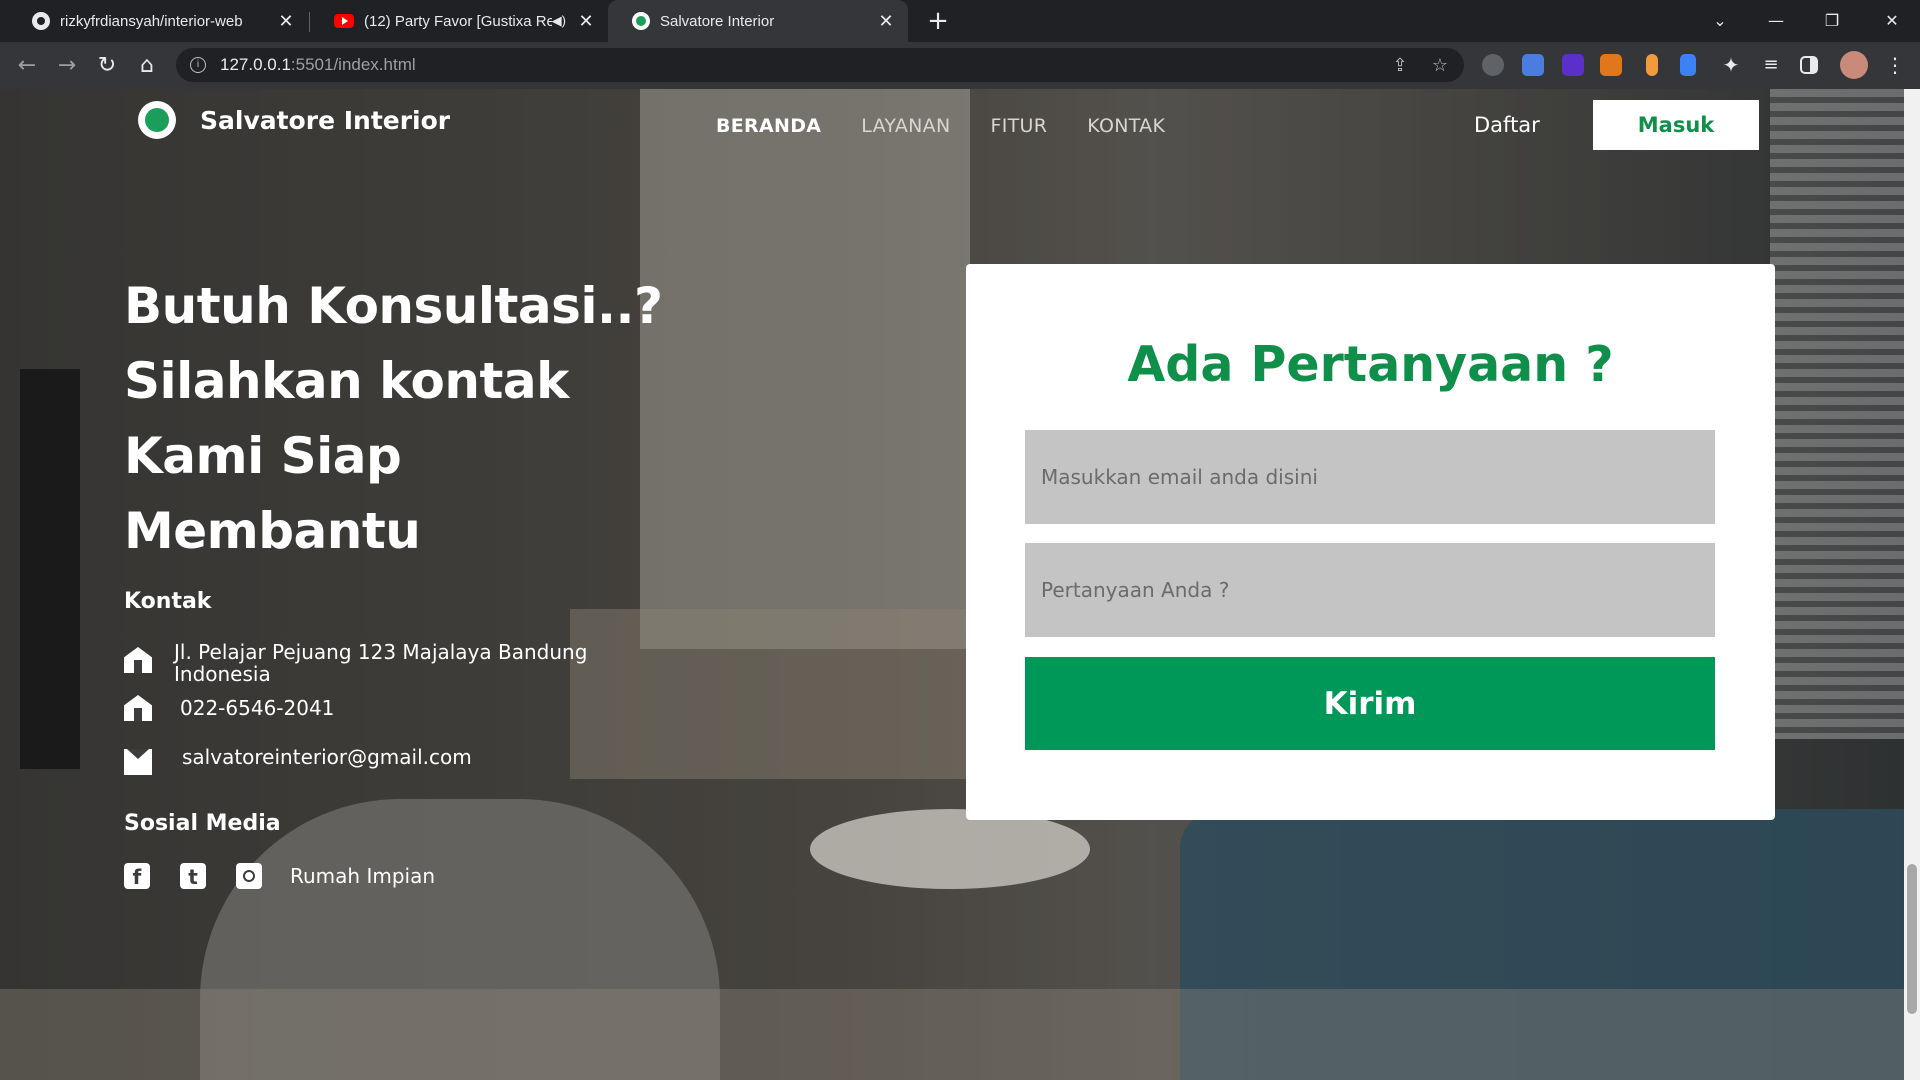 The width and height of the screenshot is (1920, 1080). I want to click on headline-line: Silahkan kontak, so click(346, 381).